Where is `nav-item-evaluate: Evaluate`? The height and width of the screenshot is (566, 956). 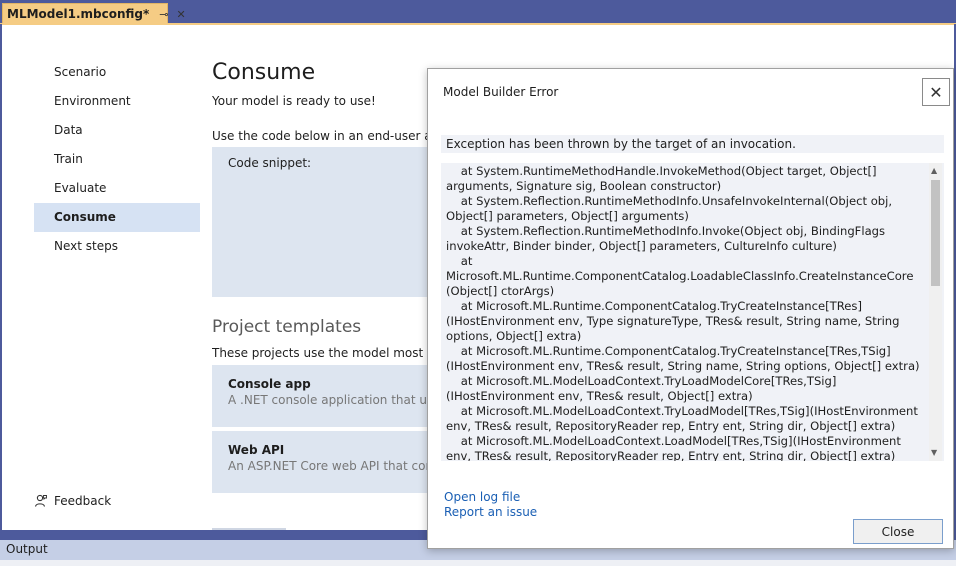
nav-item-evaluate: Evaluate is located at coordinates (117, 188).